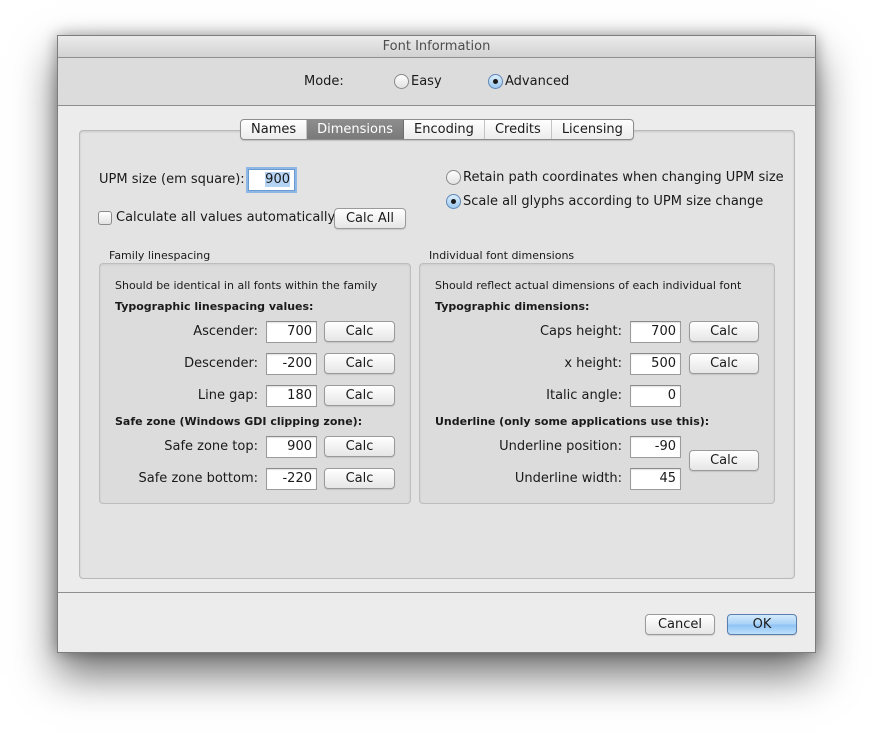 Image resolution: width=873 pixels, height=732 pixels. Describe the element at coordinates (512, 306) in the screenshot. I see `typographic-dimensions-heading: Typographic dimensions:` at that location.